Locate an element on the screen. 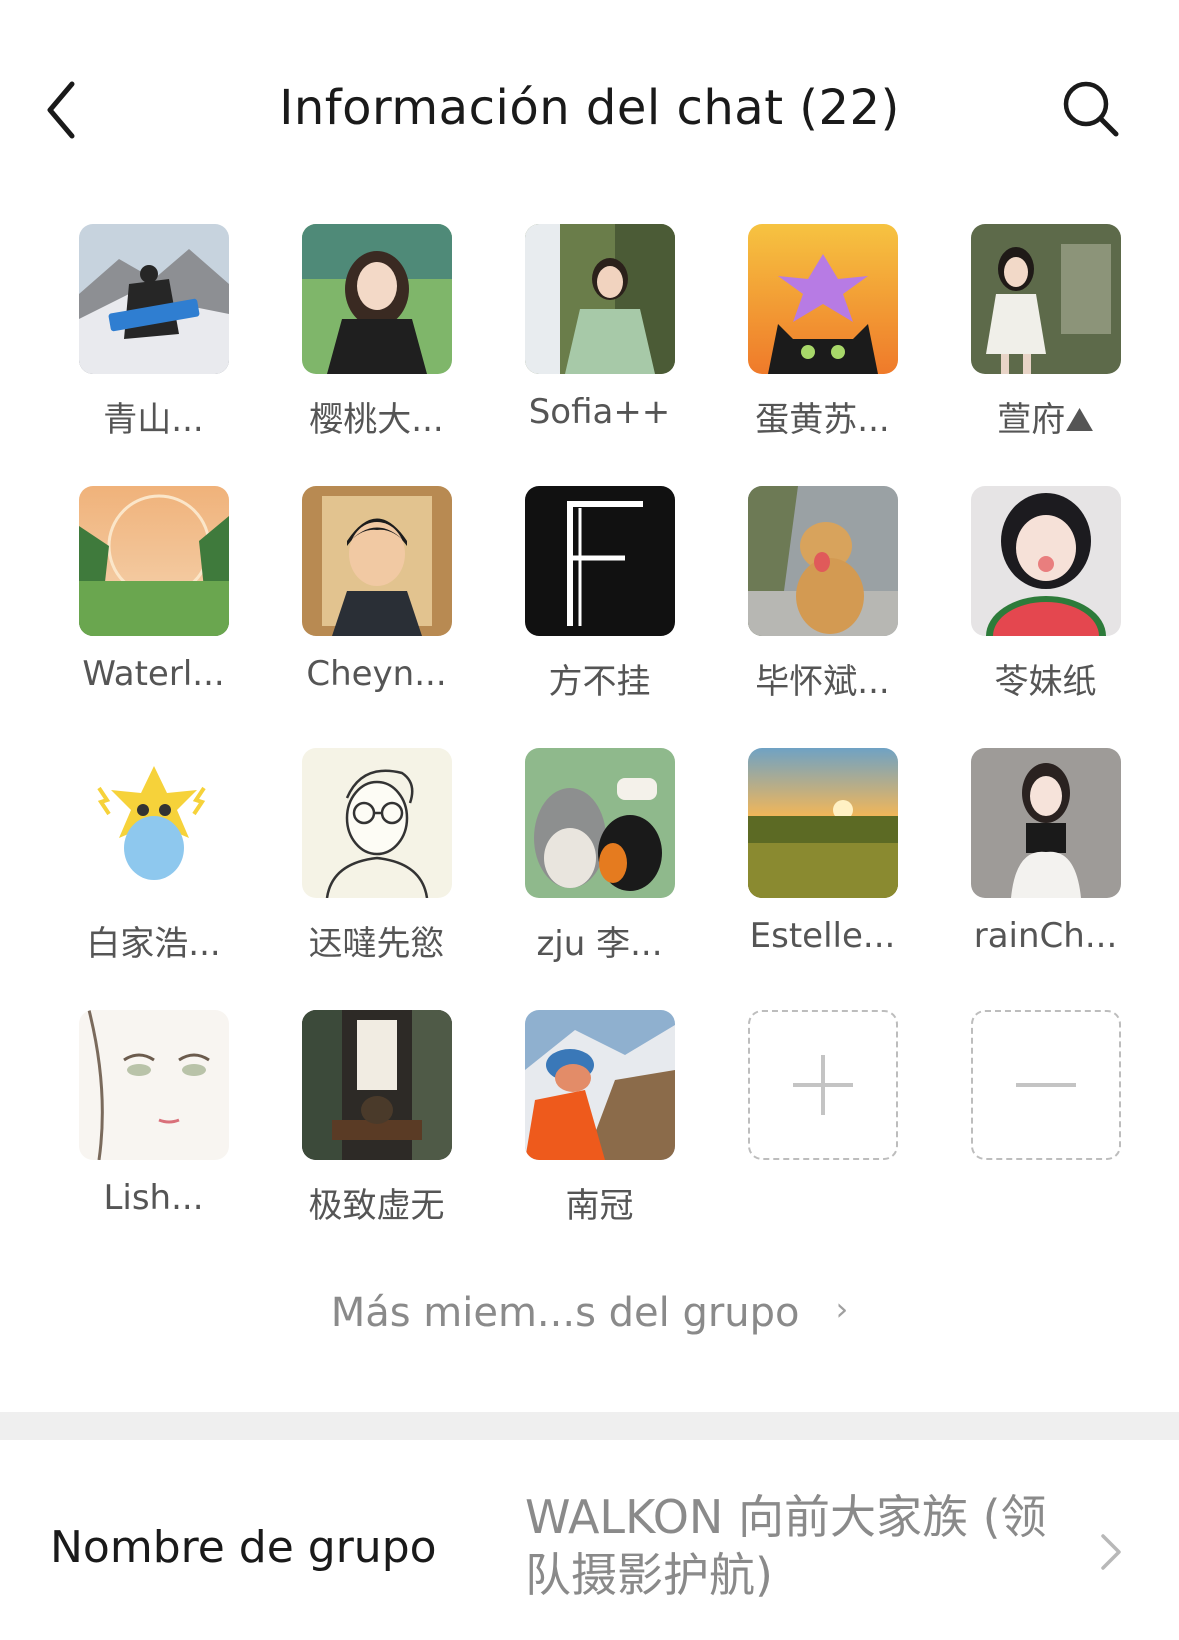 The height and width of the screenshot is (1640, 1179). member-item: 方不挂 is located at coordinates (599, 617).